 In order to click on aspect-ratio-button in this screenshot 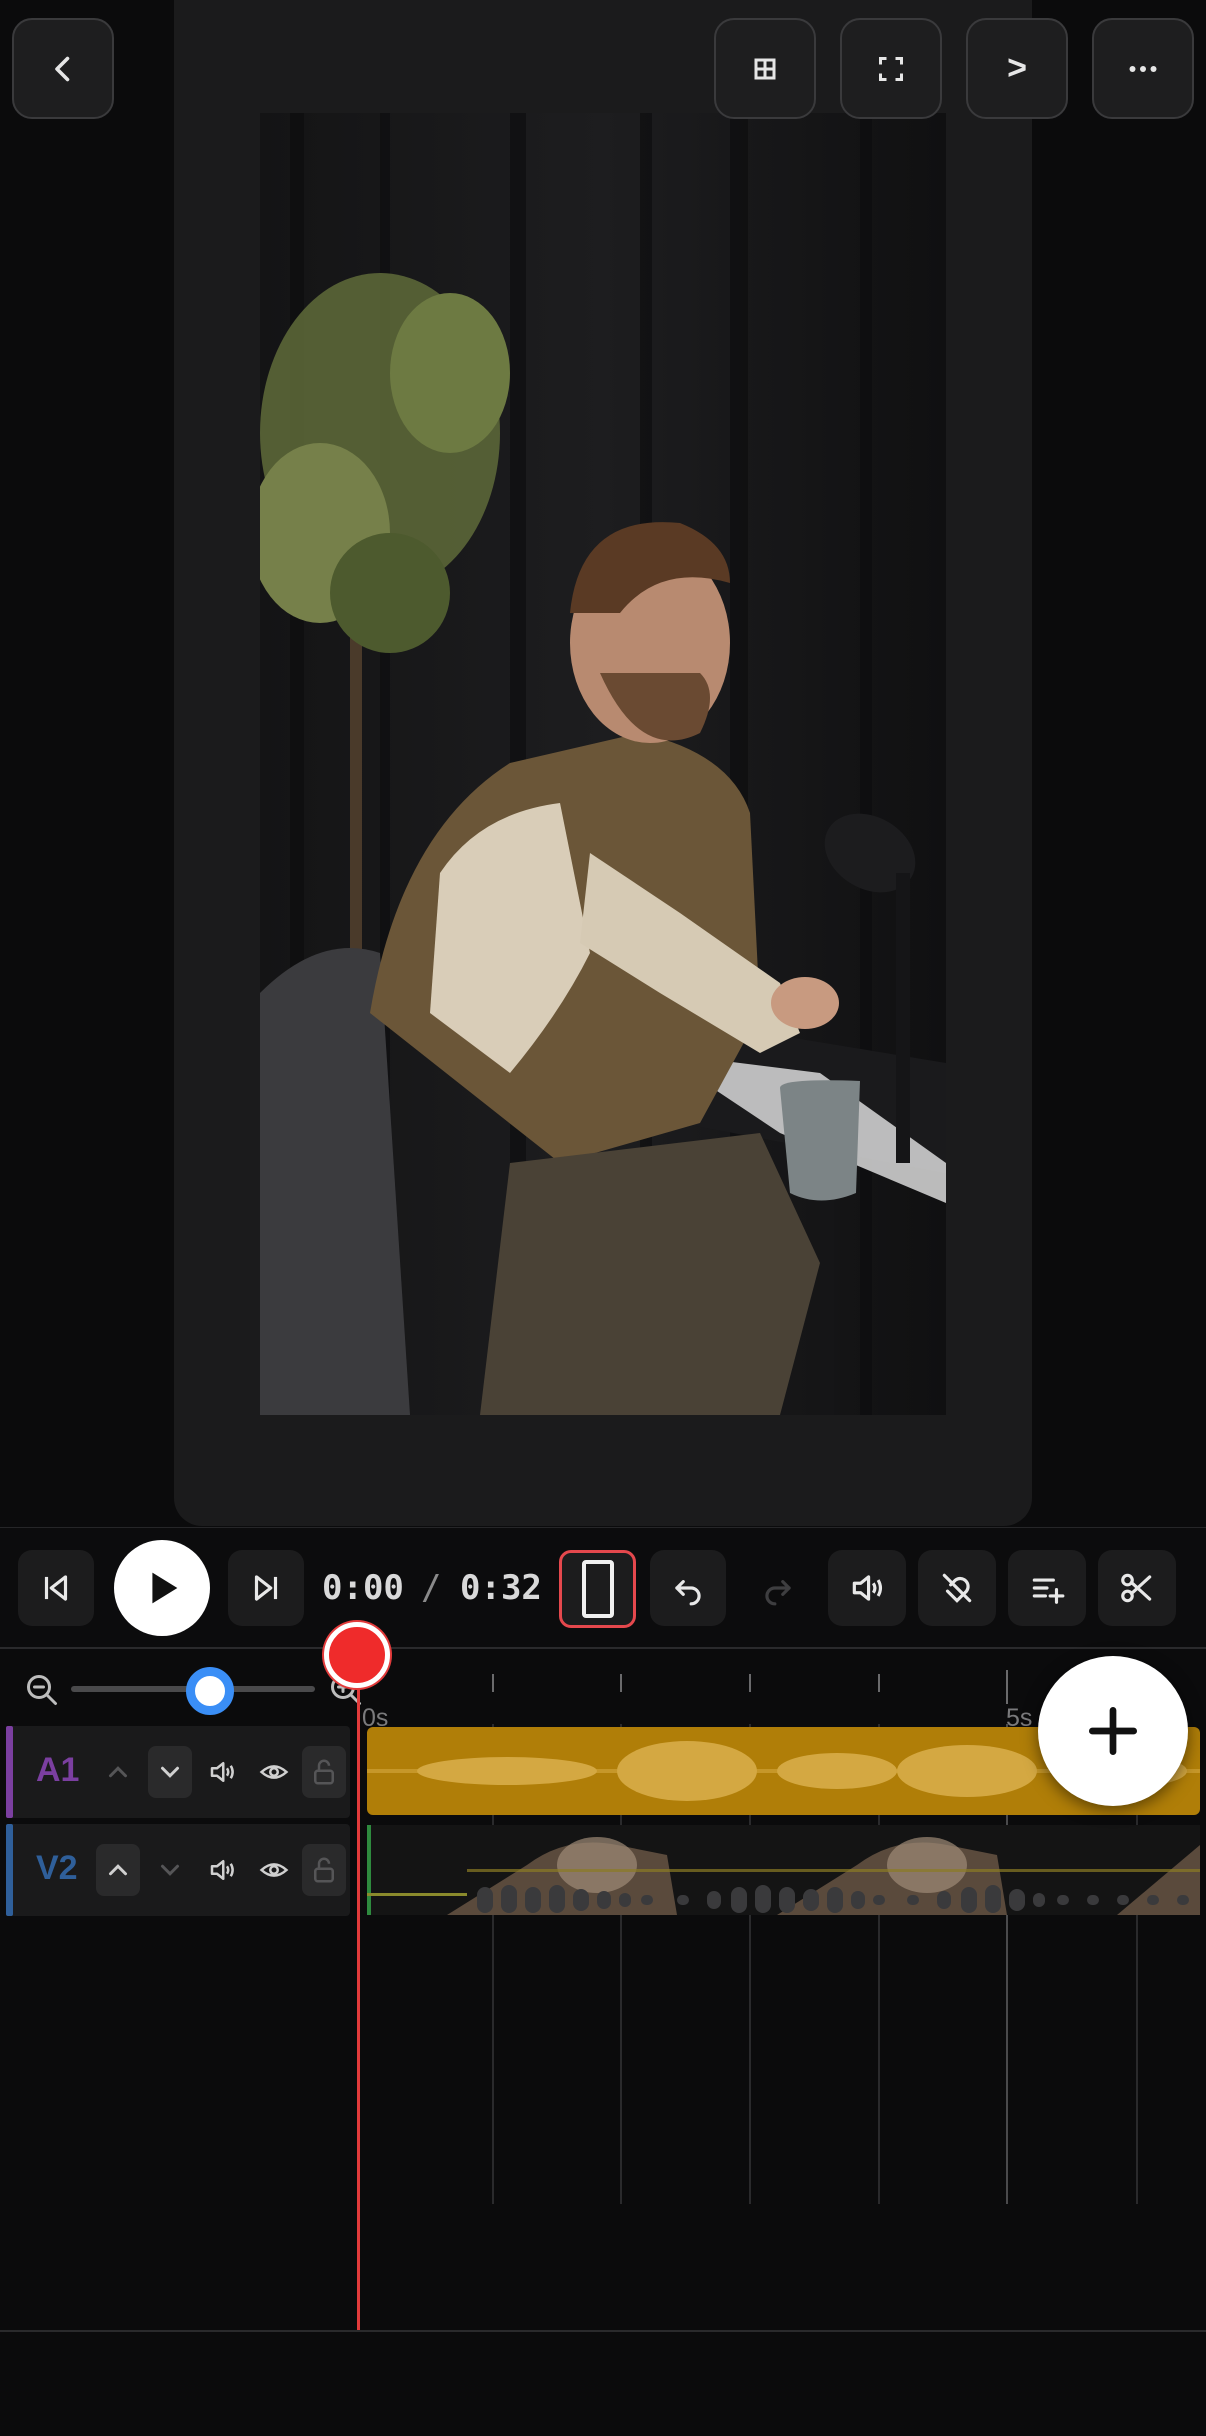, I will do `click(597, 1589)`.